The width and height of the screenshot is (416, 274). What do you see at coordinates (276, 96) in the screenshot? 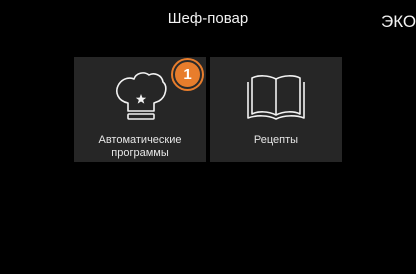
I see `open-book-icon` at bounding box center [276, 96].